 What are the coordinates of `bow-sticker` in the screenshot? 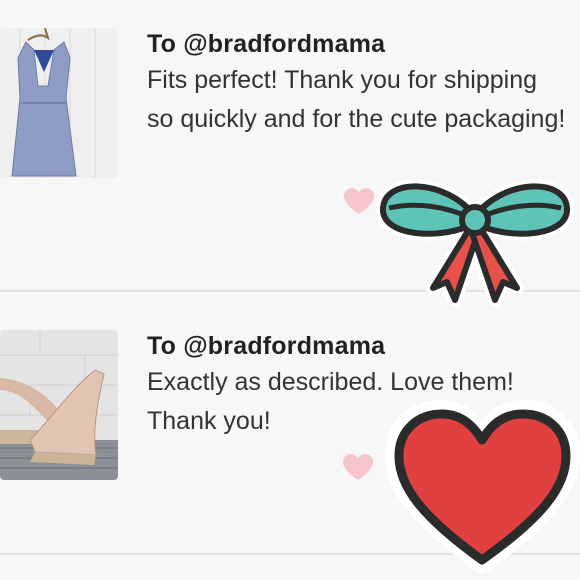 It's located at (475, 243).